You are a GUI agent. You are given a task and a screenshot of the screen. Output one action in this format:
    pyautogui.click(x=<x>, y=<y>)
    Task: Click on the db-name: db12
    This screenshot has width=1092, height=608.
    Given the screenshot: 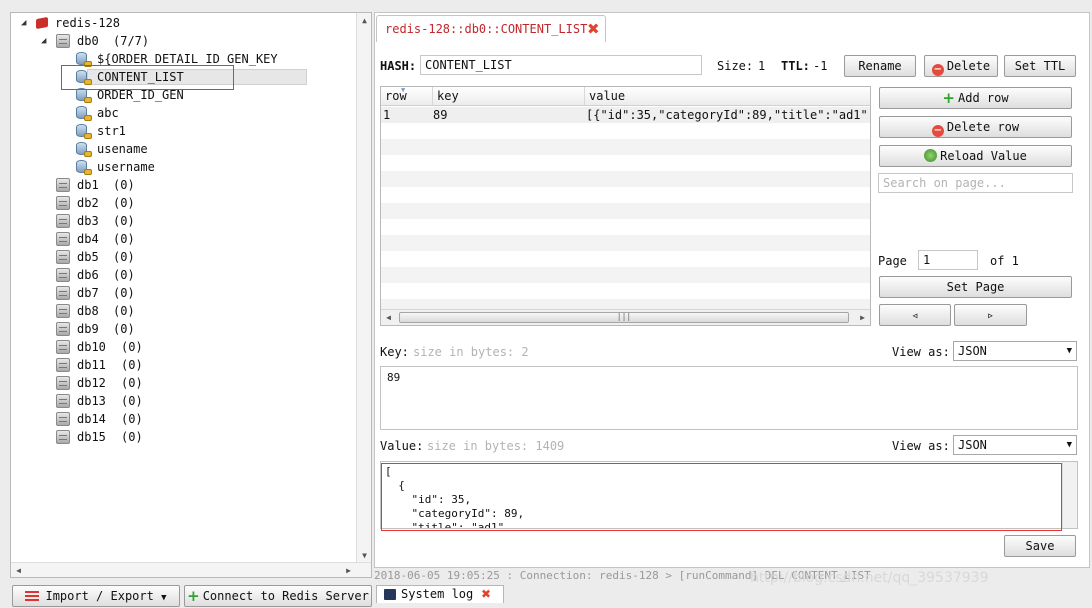 What is the action you would take?
    pyautogui.click(x=91, y=383)
    